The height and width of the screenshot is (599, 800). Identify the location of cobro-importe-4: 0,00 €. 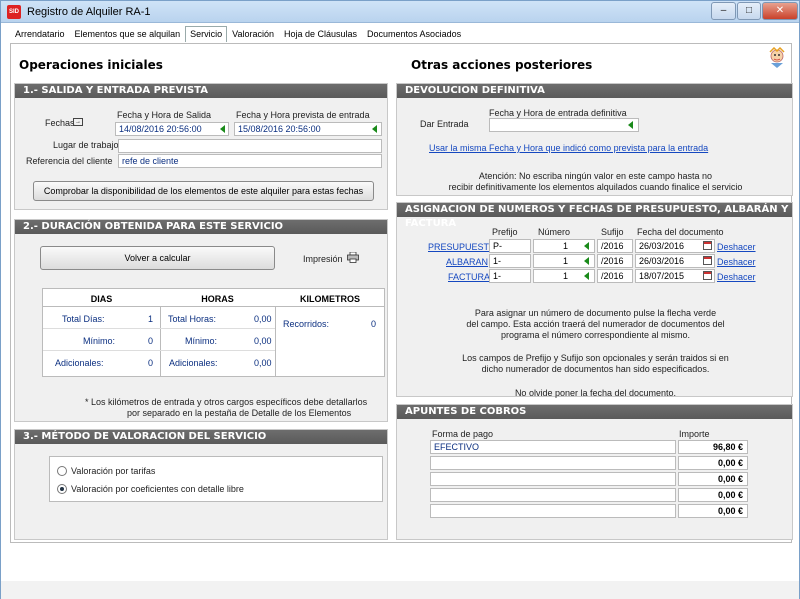
(713, 495).